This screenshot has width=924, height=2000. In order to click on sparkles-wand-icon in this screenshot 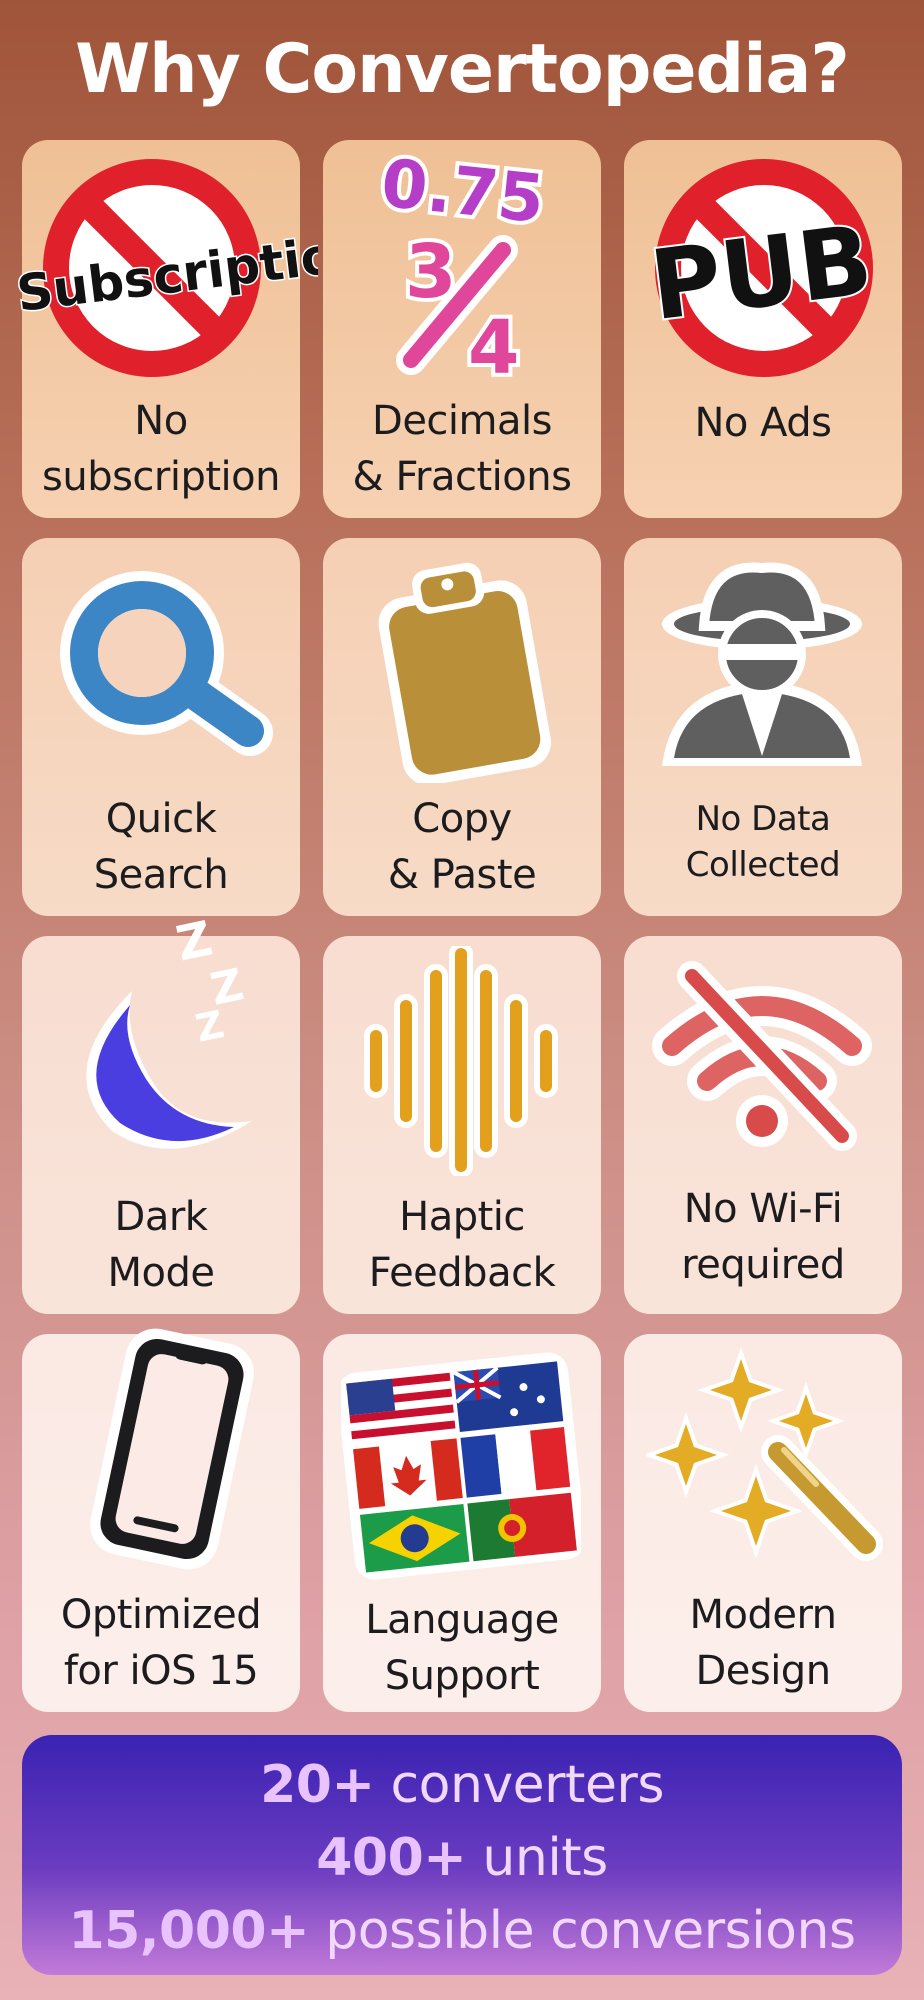, I will do `click(764, 1453)`.